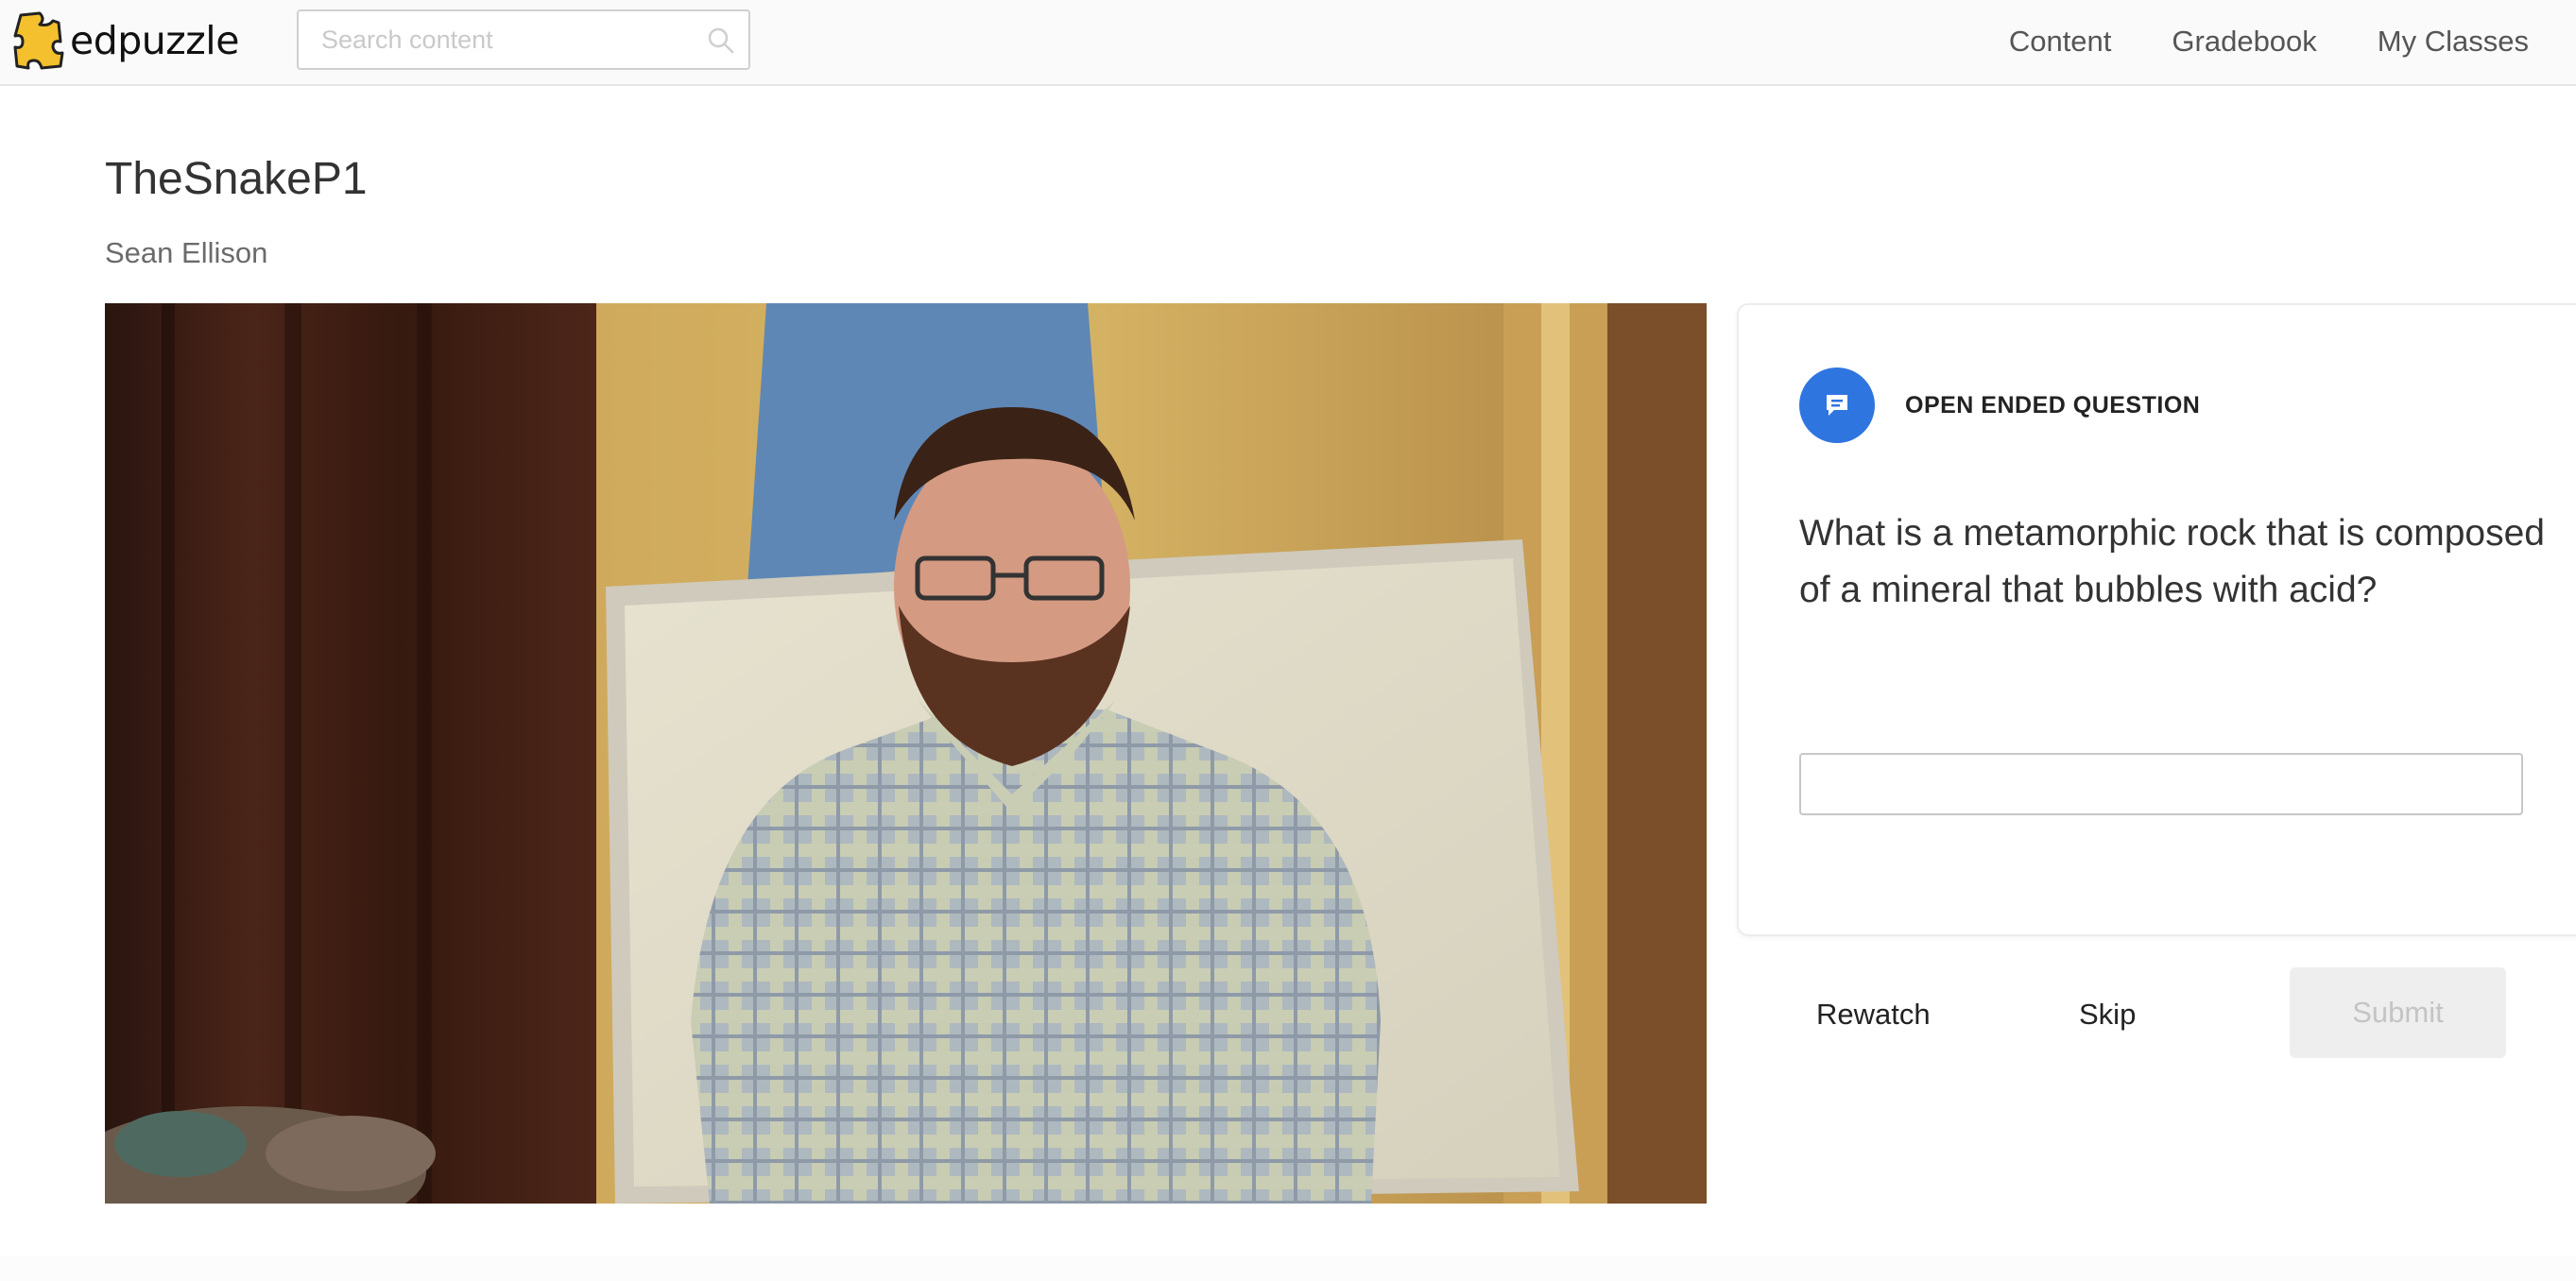 The height and width of the screenshot is (1281, 2576). Describe the element at coordinates (488, 39) in the screenshot. I see `search-input` at that location.